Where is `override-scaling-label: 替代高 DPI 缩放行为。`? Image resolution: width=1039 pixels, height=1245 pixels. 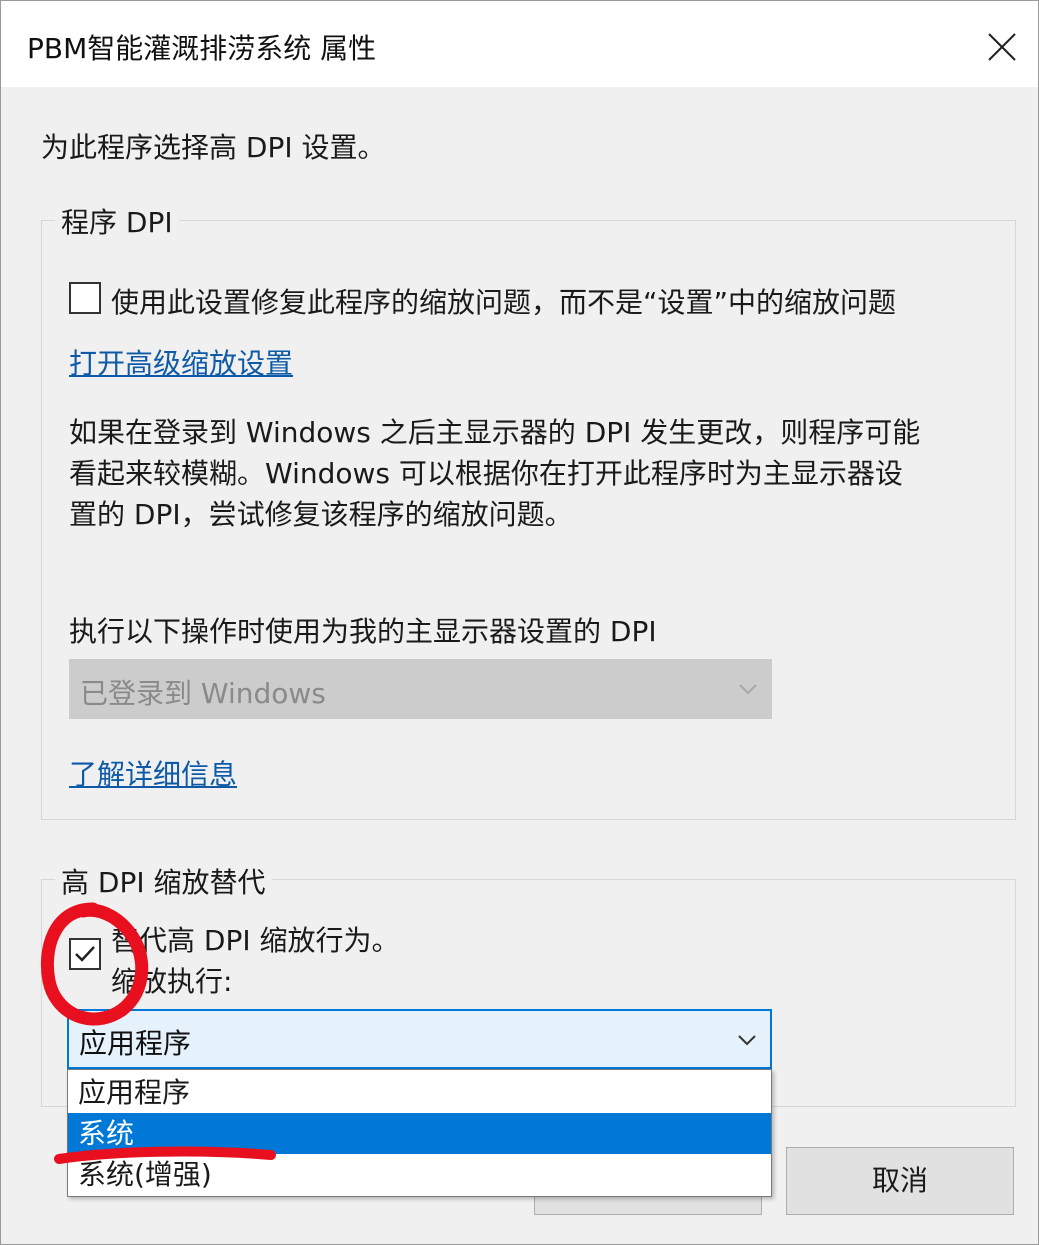 override-scaling-label: 替代高 DPI 缩放行为。 is located at coordinates (255, 940).